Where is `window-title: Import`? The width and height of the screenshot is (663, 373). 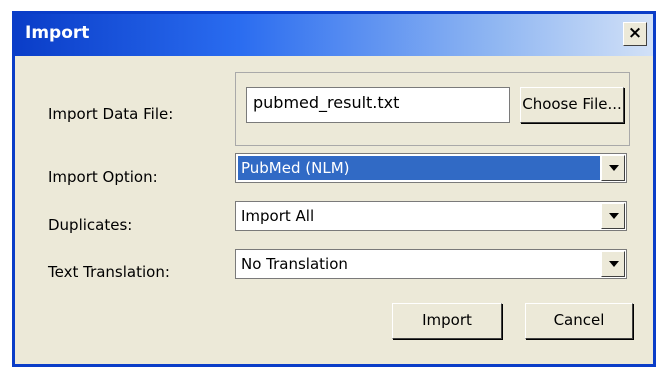
window-title: Import is located at coordinates (57, 33).